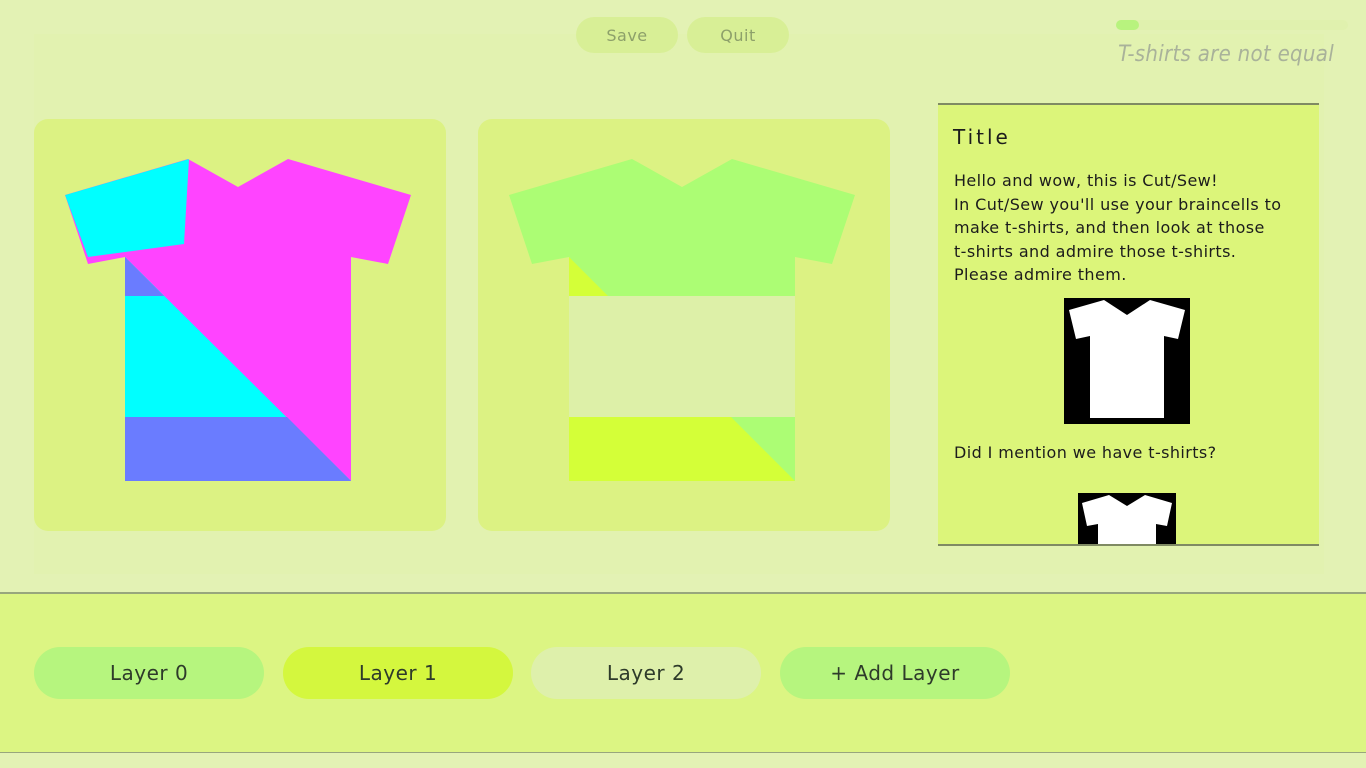  What do you see at coordinates (1118, 204) in the screenshot?
I see `info-line: In Cut/Sew you'll use your braincells to` at bounding box center [1118, 204].